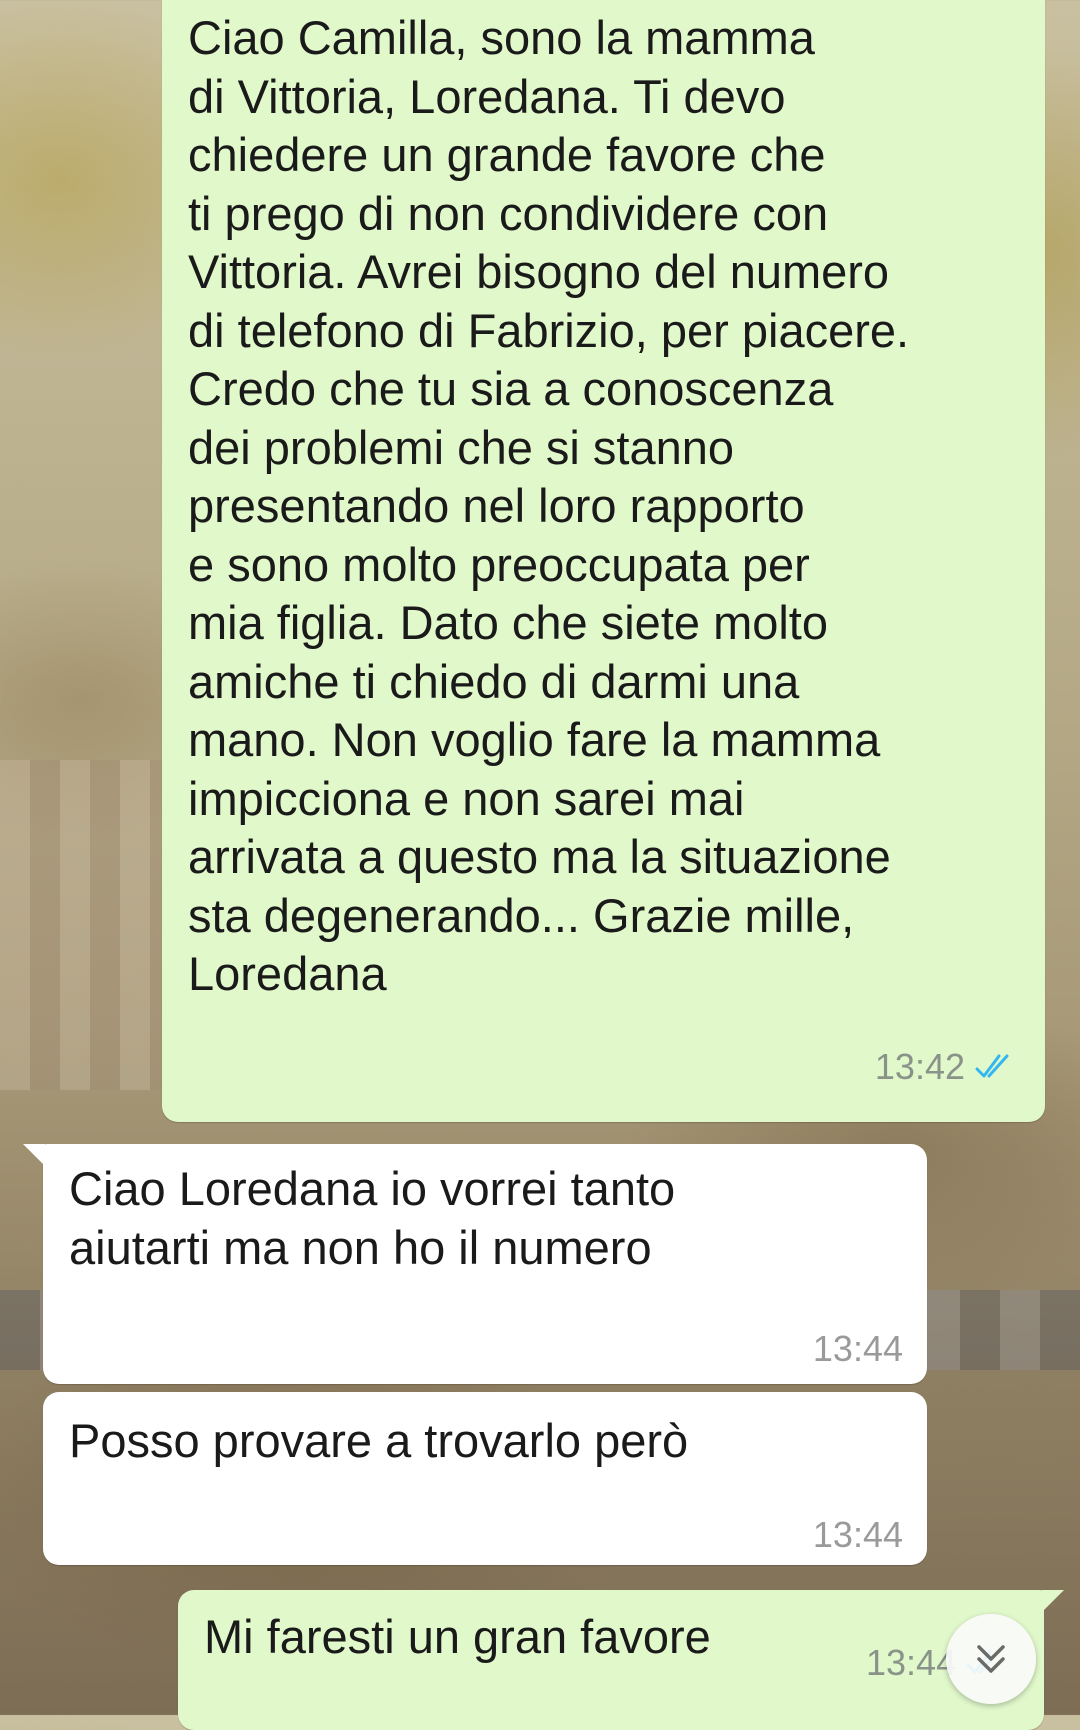  Describe the element at coordinates (485, 1478) in the screenshot. I see `message-bubble-incoming: Posso provare a trovarlo però 13:44` at that location.